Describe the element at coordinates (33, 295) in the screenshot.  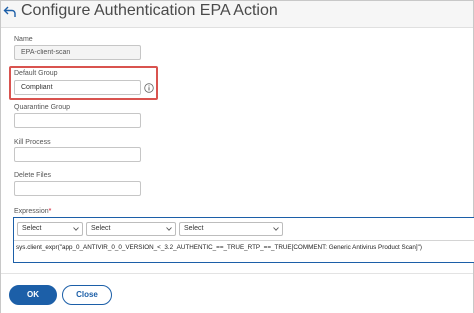
I see `ok-button: OK` at that location.